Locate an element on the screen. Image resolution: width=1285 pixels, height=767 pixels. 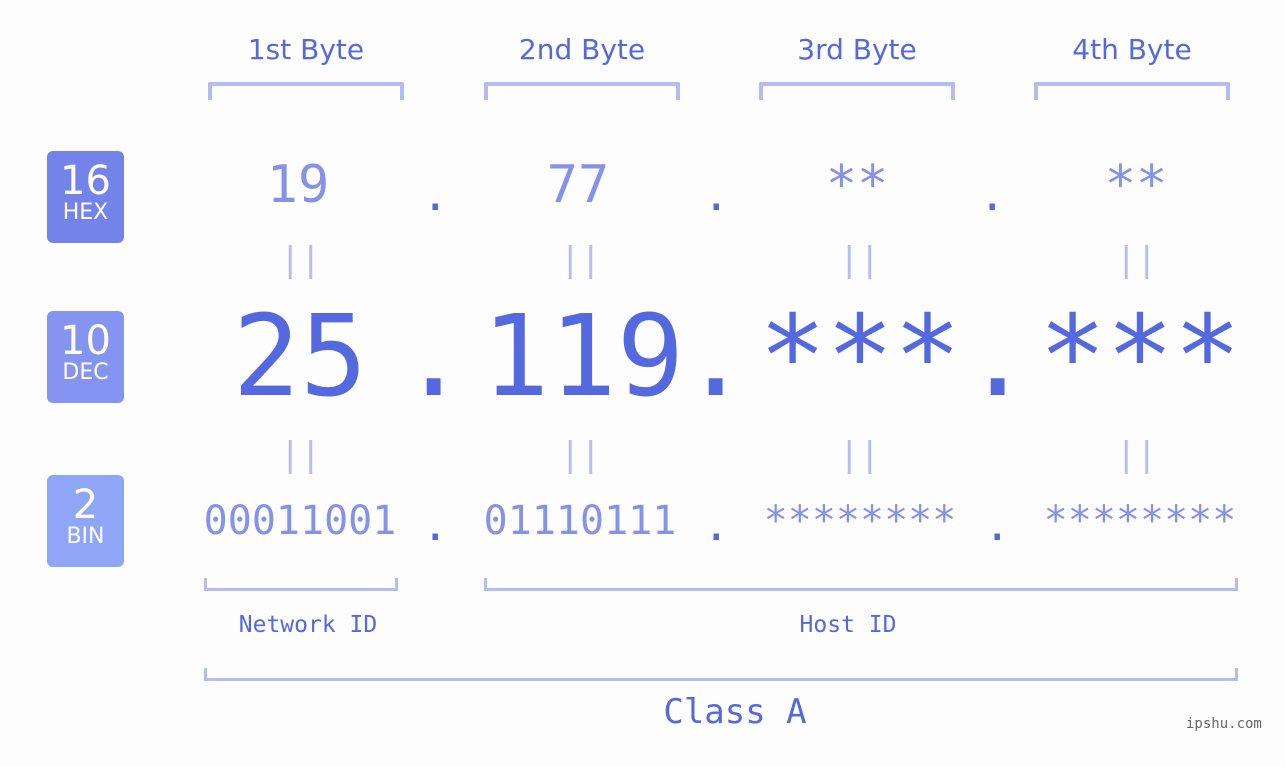
host-id-bracket is located at coordinates (861, 584).